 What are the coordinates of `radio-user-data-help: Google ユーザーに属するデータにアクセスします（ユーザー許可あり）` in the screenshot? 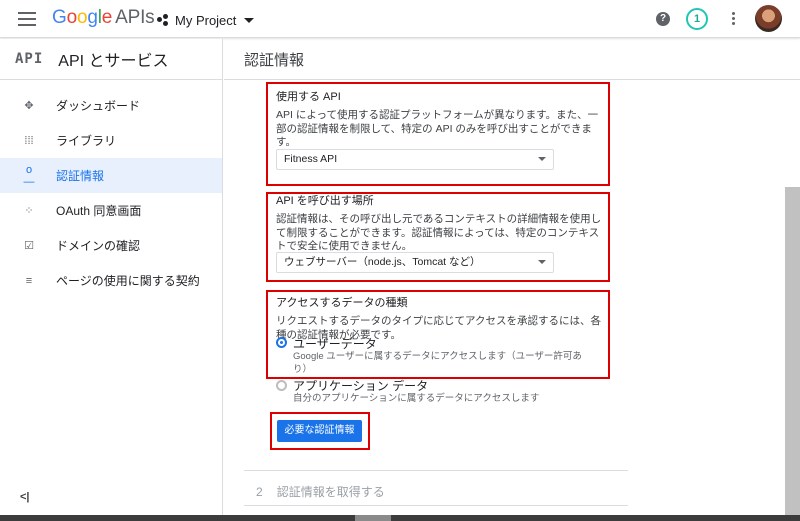 It's located at (437, 363).